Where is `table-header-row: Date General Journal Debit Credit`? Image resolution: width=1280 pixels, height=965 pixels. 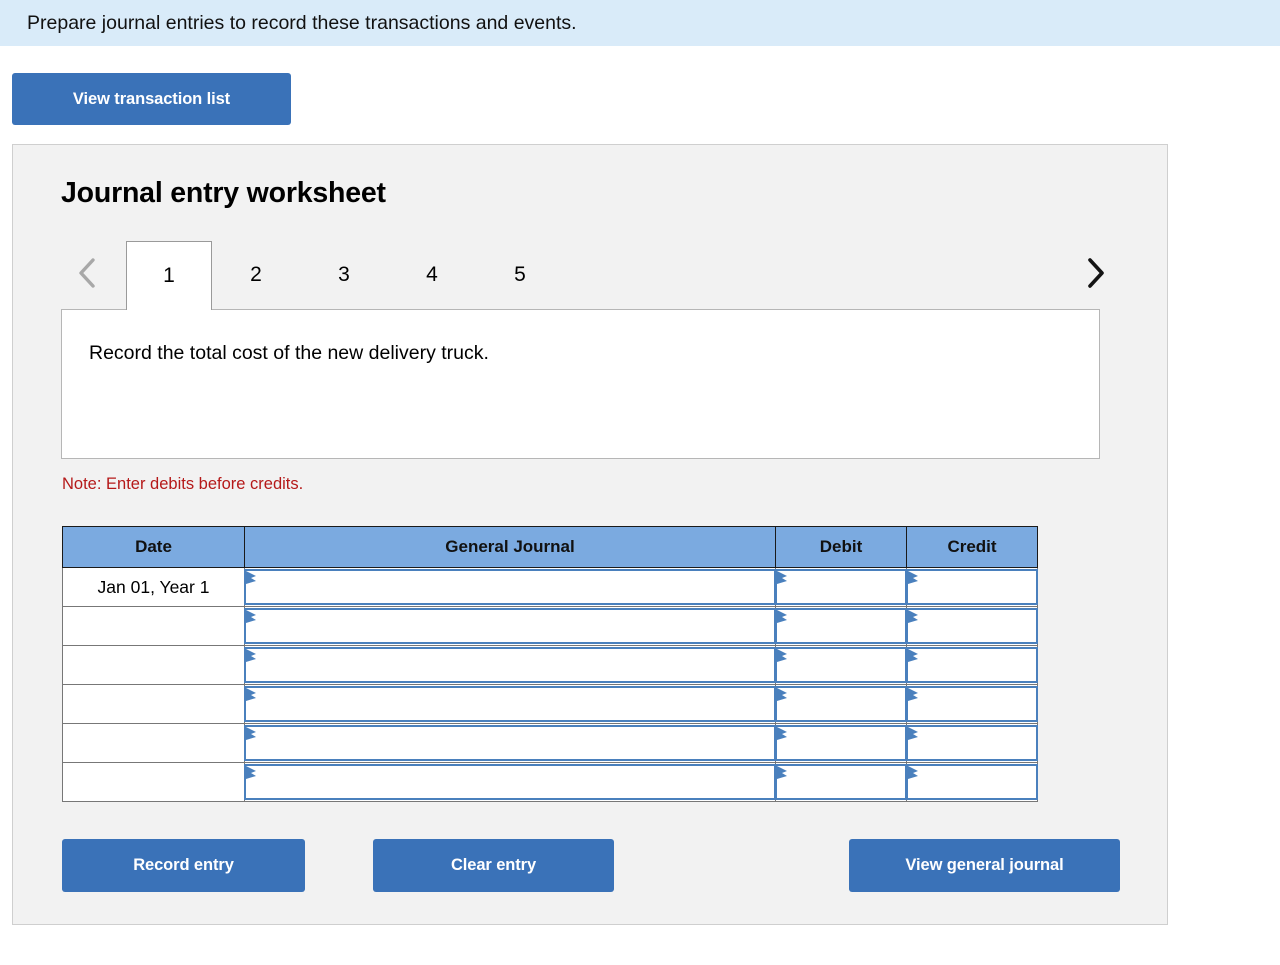
table-header-row: Date General Journal Debit Credit is located at coordinates (550, 547).